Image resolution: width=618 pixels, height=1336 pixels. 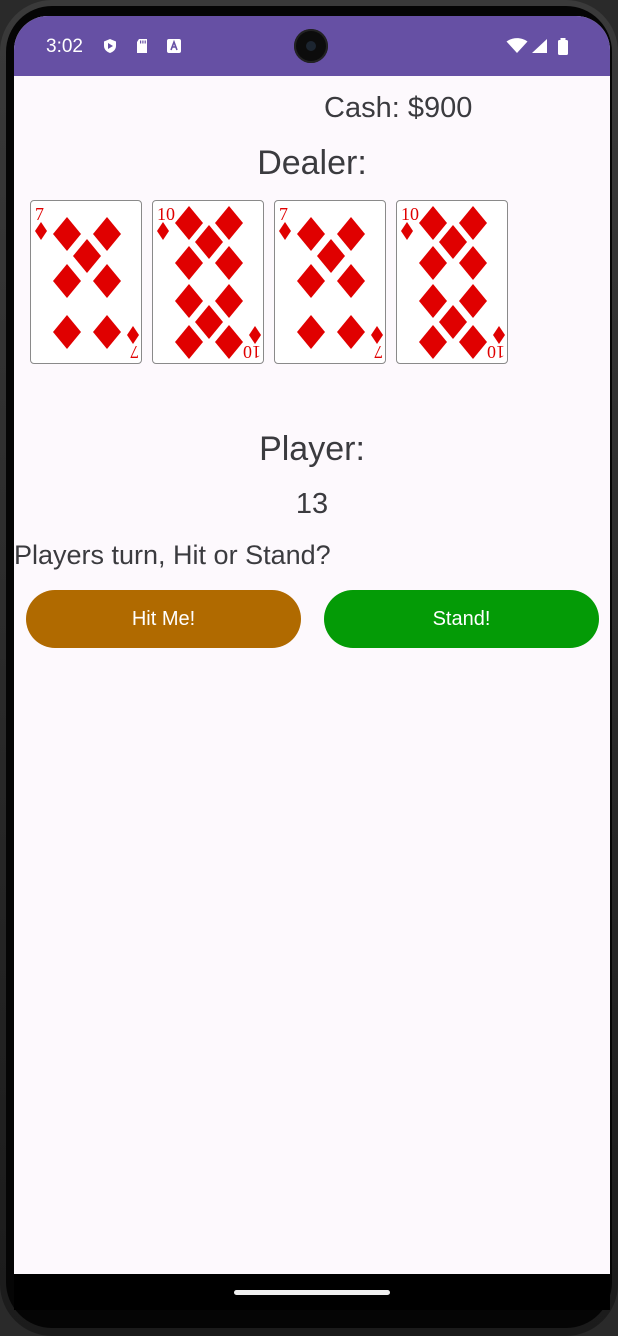 I want to click on home-gesture-handle, so click(x=312, y=1292).